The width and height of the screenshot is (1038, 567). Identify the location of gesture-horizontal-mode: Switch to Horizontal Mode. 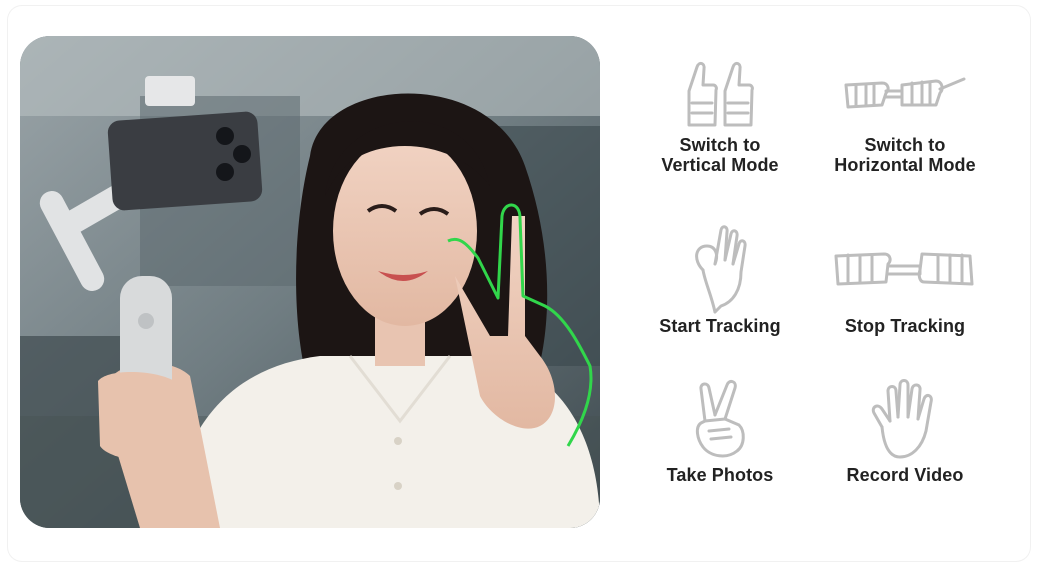
(905, 115).